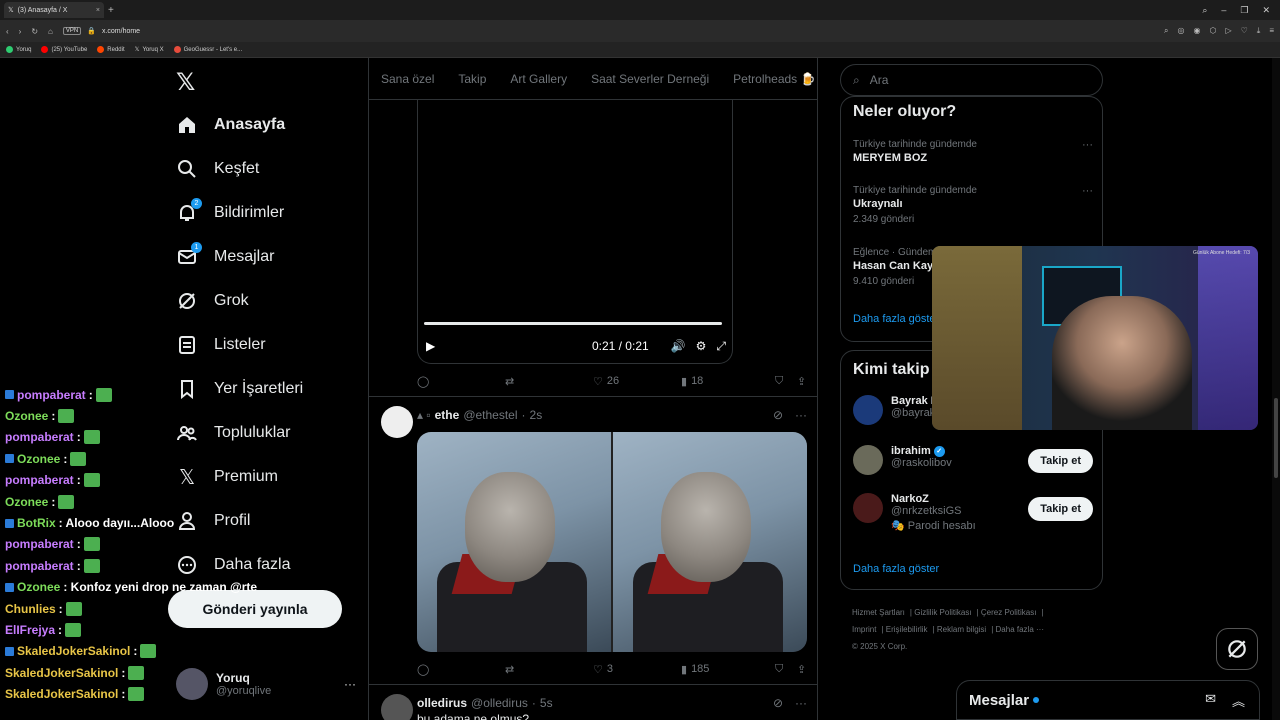 The height and width of the screenshot is (720, 1280). Describe the element at coordinates (907, 629) in the screenshot. I see `footer-link: Erişilebilirlik` at that location.